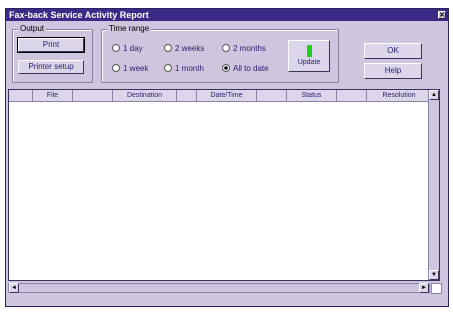  What do you see at coordinates (393, 71) in the screenshot?
I see `help-button: Help` at bounding box center [393, 71].